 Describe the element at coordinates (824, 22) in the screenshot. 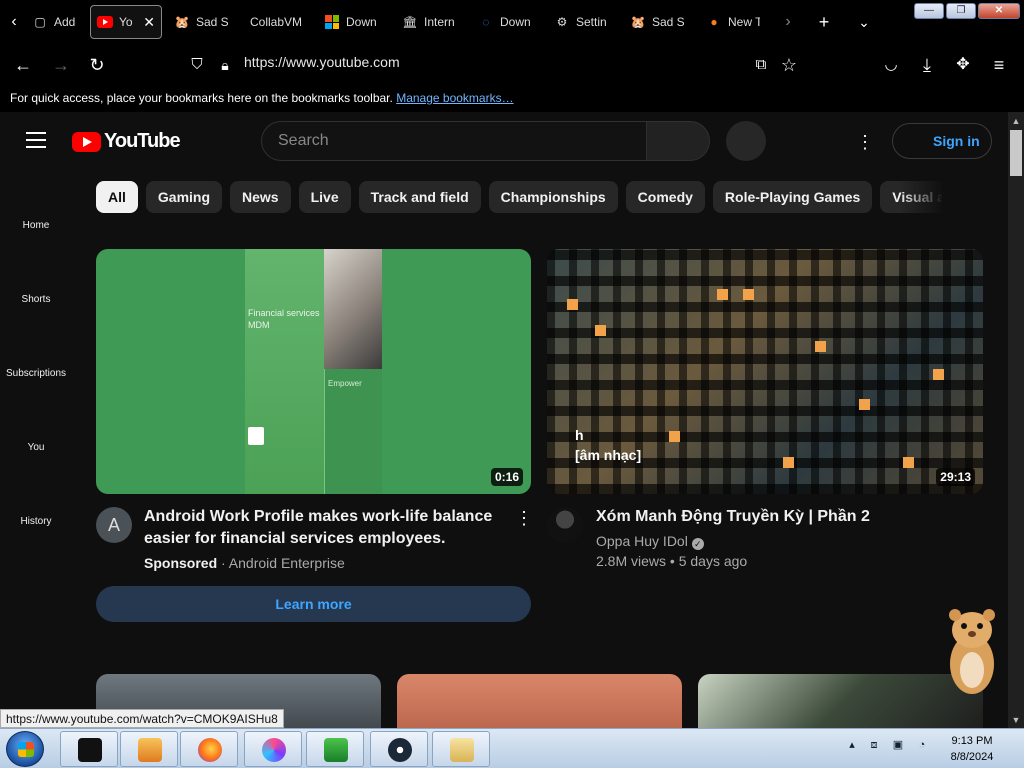

I see `new-tab-icon: +` at that location.